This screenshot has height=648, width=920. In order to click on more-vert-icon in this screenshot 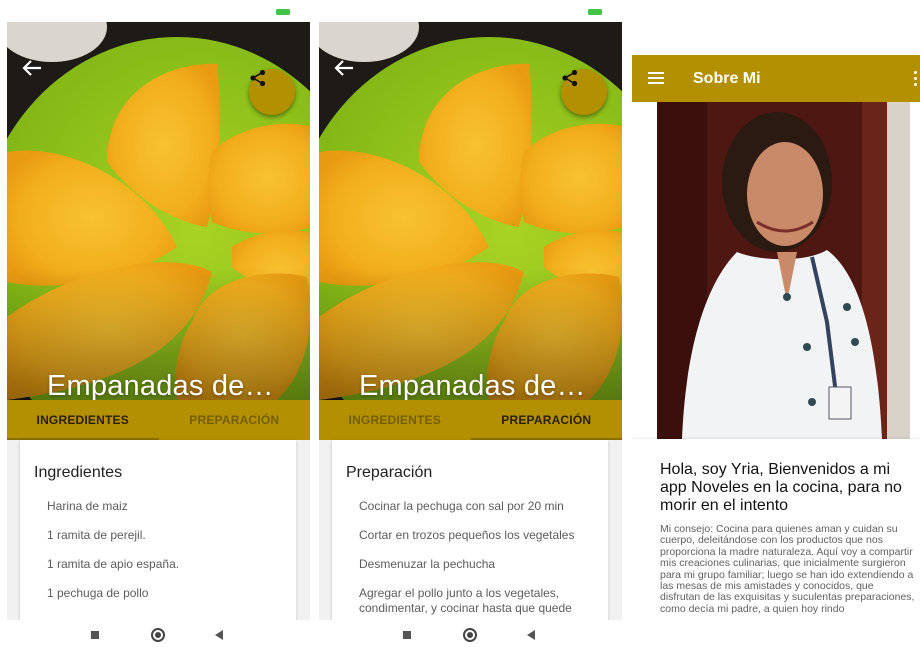, I will do `click(916, 79)`.